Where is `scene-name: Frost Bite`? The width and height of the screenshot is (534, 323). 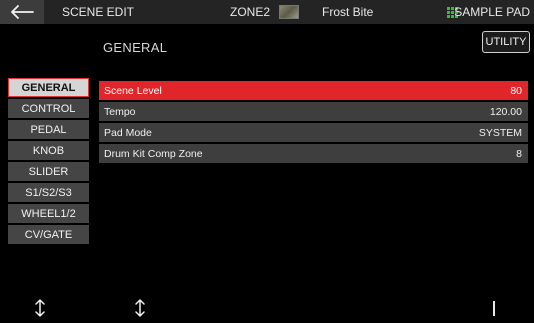
scene-name: Frost Bite is located at coordinates (348, 12).